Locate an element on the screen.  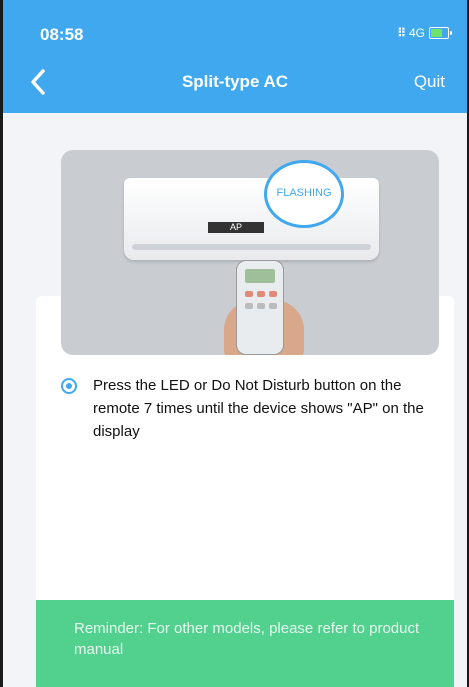
bubble-text: FLASHING is located at coordinates (304, 193).